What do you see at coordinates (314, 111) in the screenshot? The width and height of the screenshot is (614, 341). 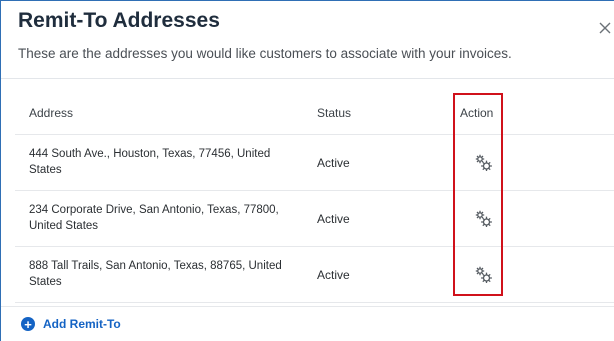 I see `table-header: Address Status Action` at bounding box center [314, 111].